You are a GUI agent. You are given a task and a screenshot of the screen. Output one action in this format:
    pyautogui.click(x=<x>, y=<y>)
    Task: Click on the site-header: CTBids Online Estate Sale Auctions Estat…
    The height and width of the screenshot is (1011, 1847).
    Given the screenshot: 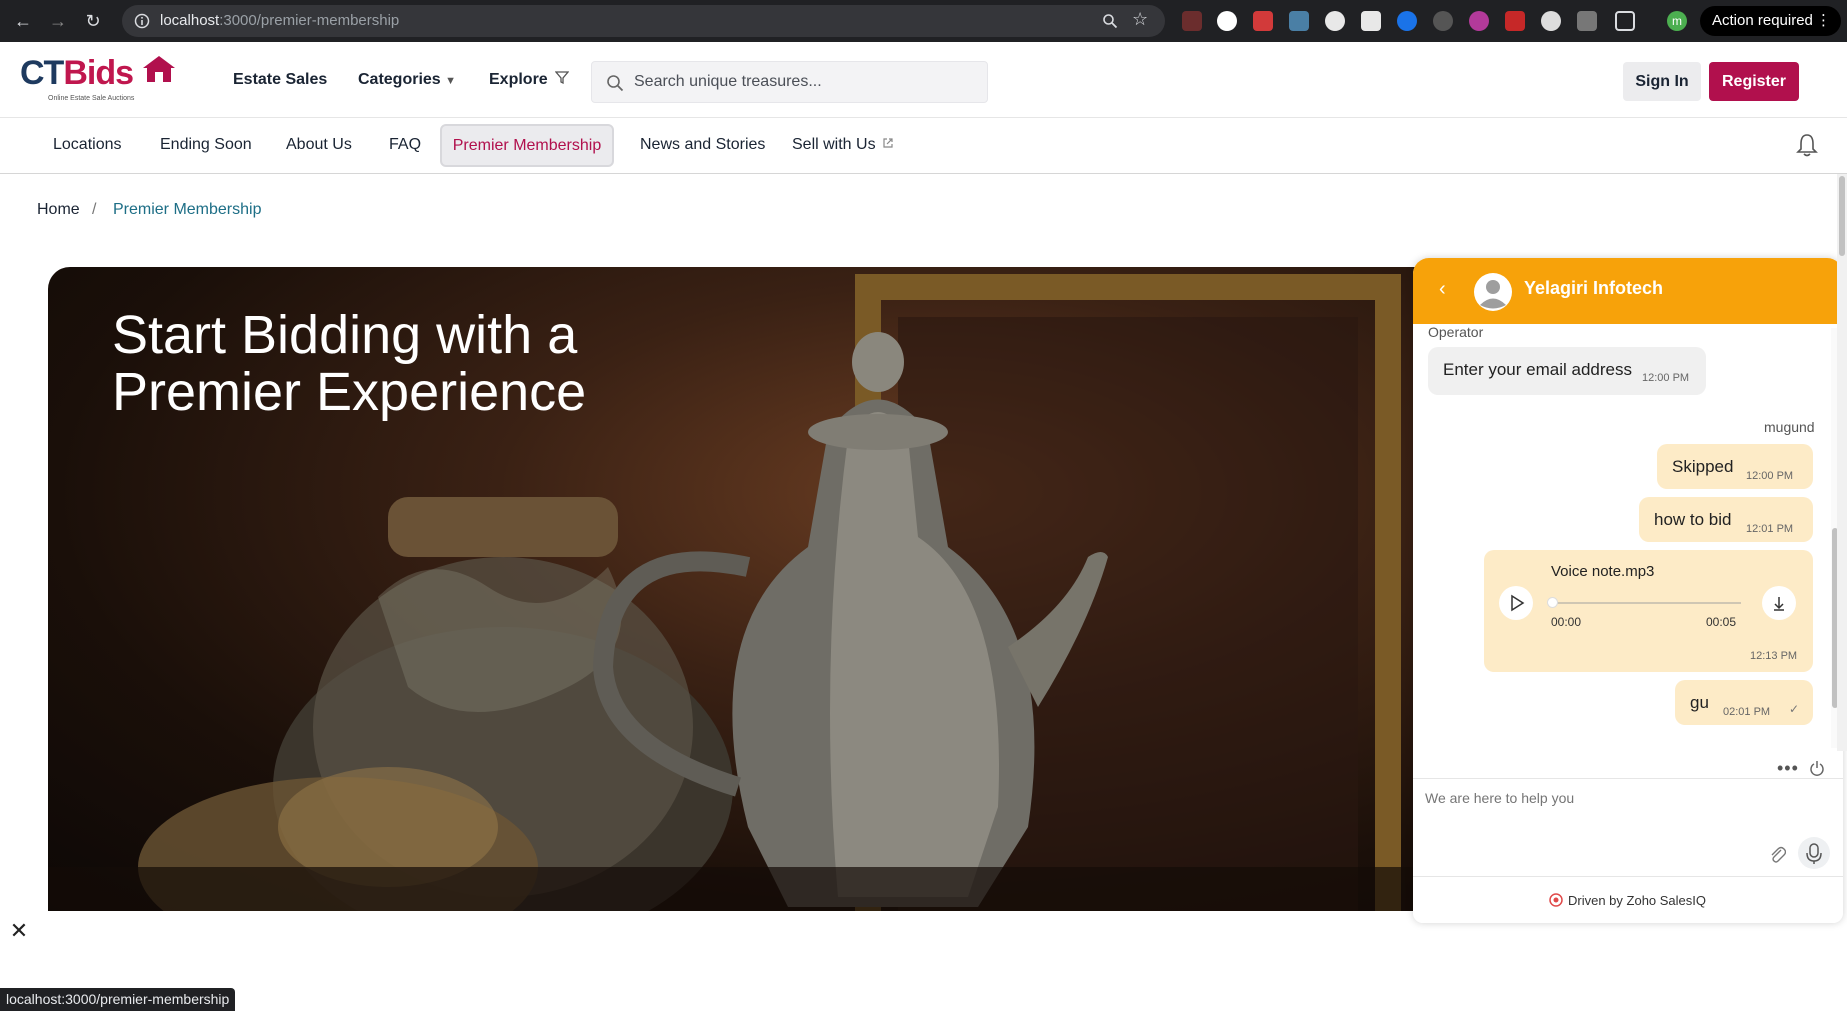 What is the action you would take?
    pyautogui.click(x=923, y=80)
    